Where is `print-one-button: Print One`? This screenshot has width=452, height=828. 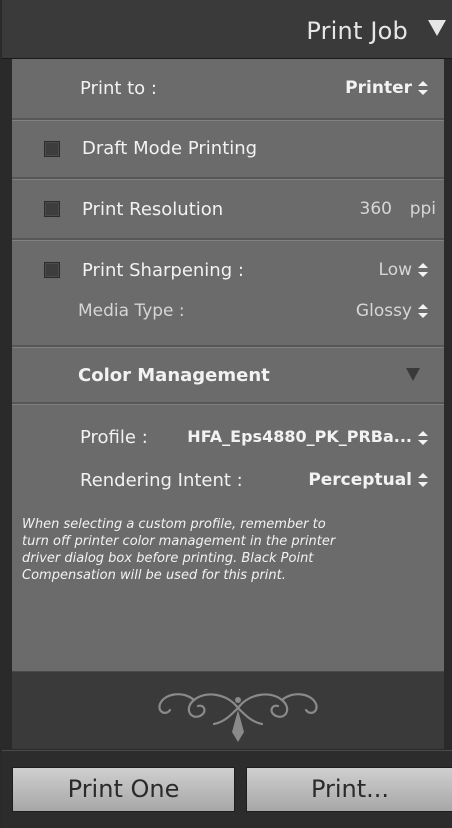
print-one-button: Print One is located at coordinates (123, 789).